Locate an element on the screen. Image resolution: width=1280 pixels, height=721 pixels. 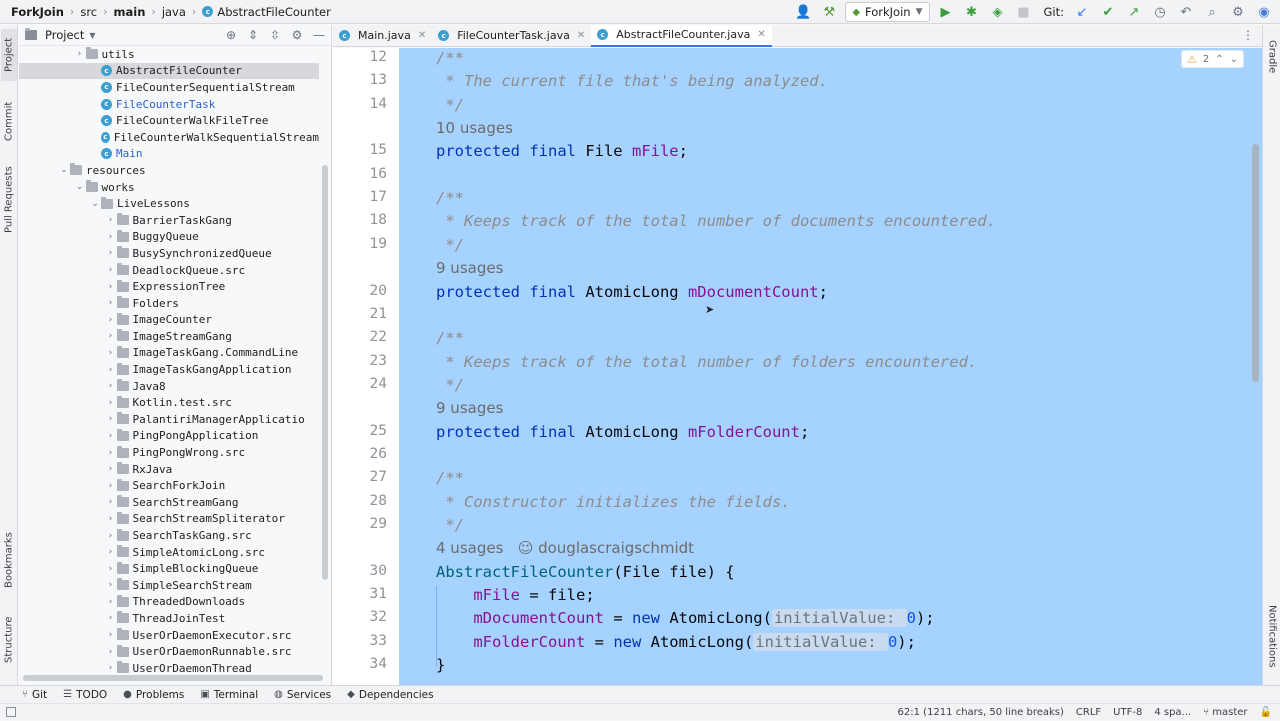
tool-problems: ● Problems is located at coordinates (153, 695).